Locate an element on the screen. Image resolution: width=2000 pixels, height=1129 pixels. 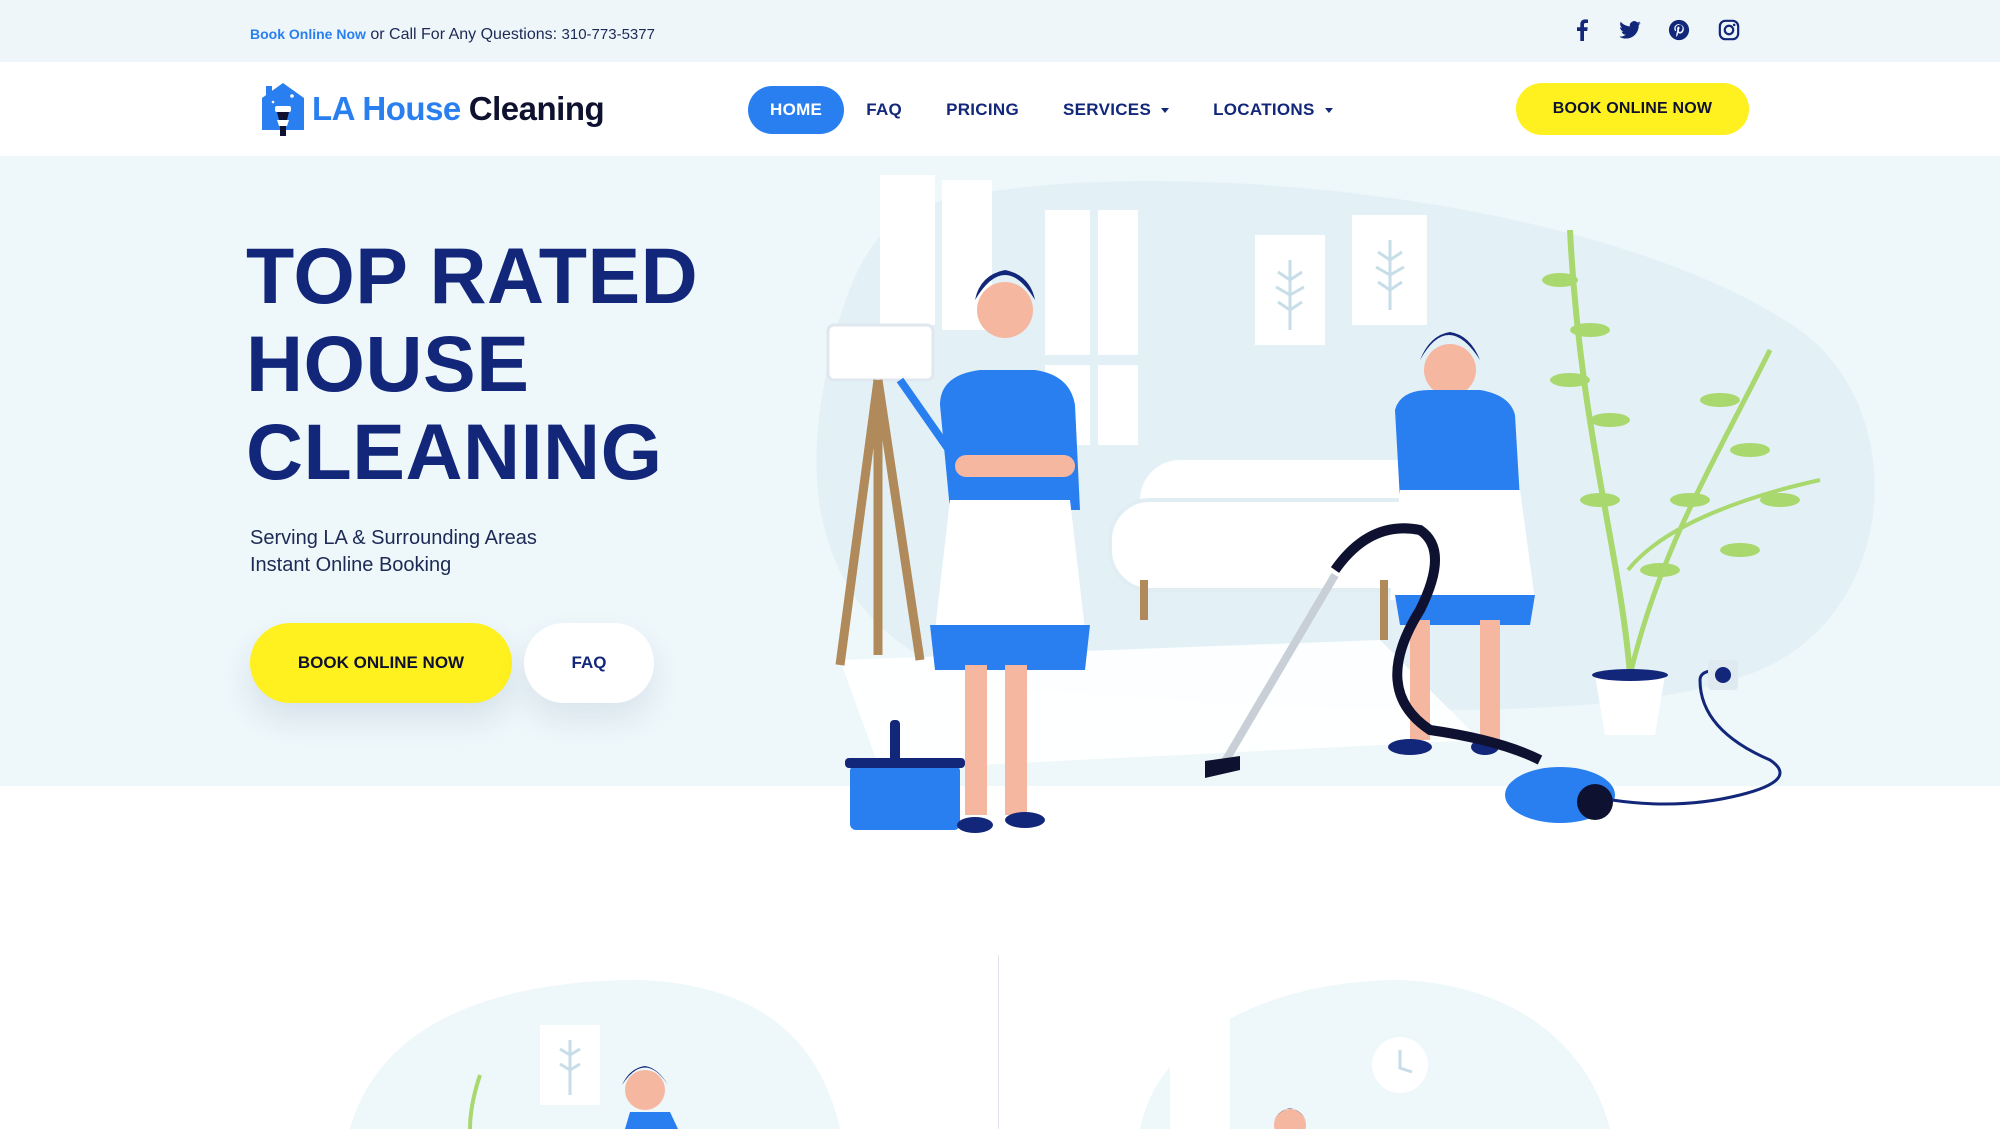
nav-faq: FAQ is located at coordinates (884, 110).